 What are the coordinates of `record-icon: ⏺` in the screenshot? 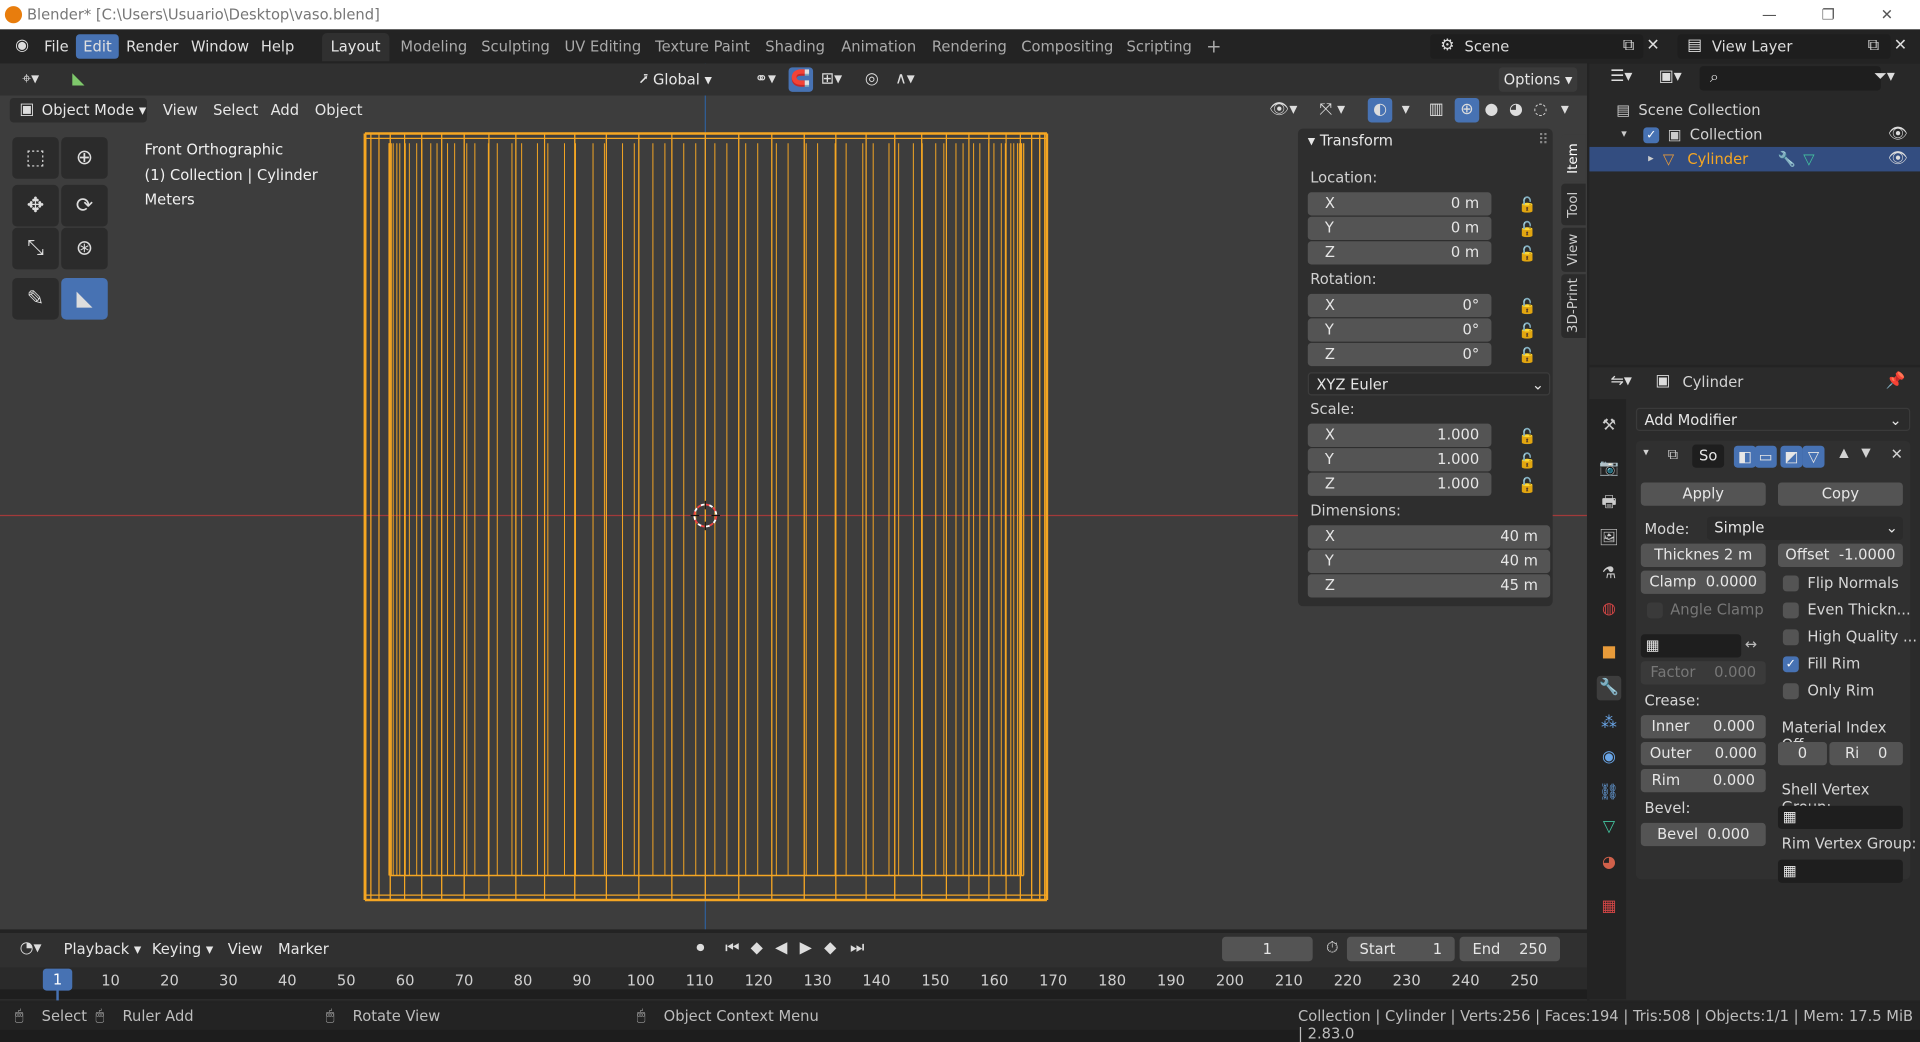 It's located at (700, 949).